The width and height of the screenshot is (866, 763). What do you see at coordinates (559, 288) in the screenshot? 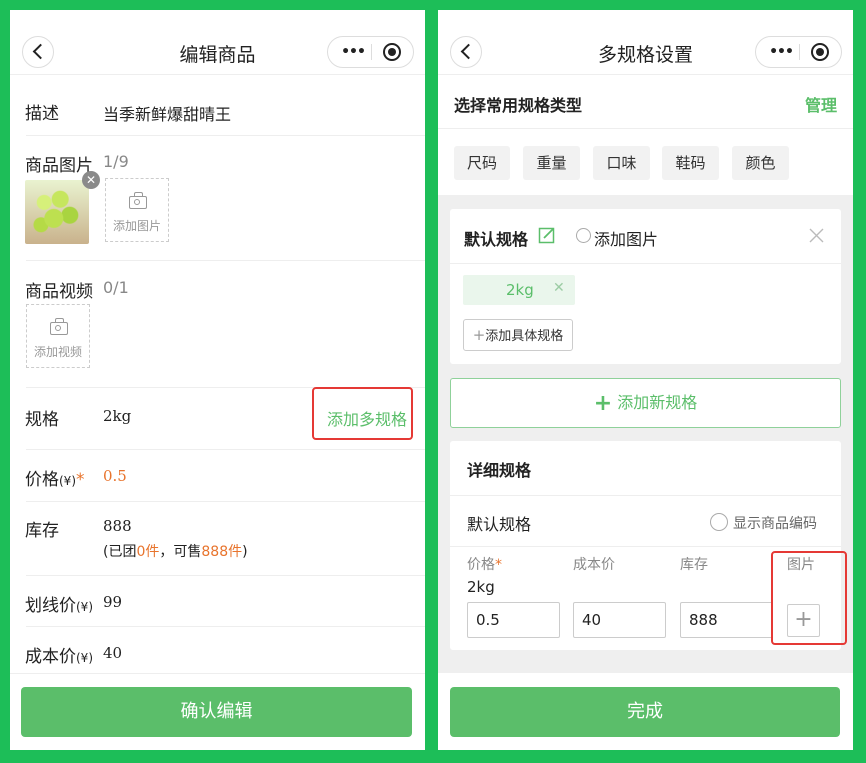
I see `remove-tag-icon: ✕` at bounding box center [559, 288].